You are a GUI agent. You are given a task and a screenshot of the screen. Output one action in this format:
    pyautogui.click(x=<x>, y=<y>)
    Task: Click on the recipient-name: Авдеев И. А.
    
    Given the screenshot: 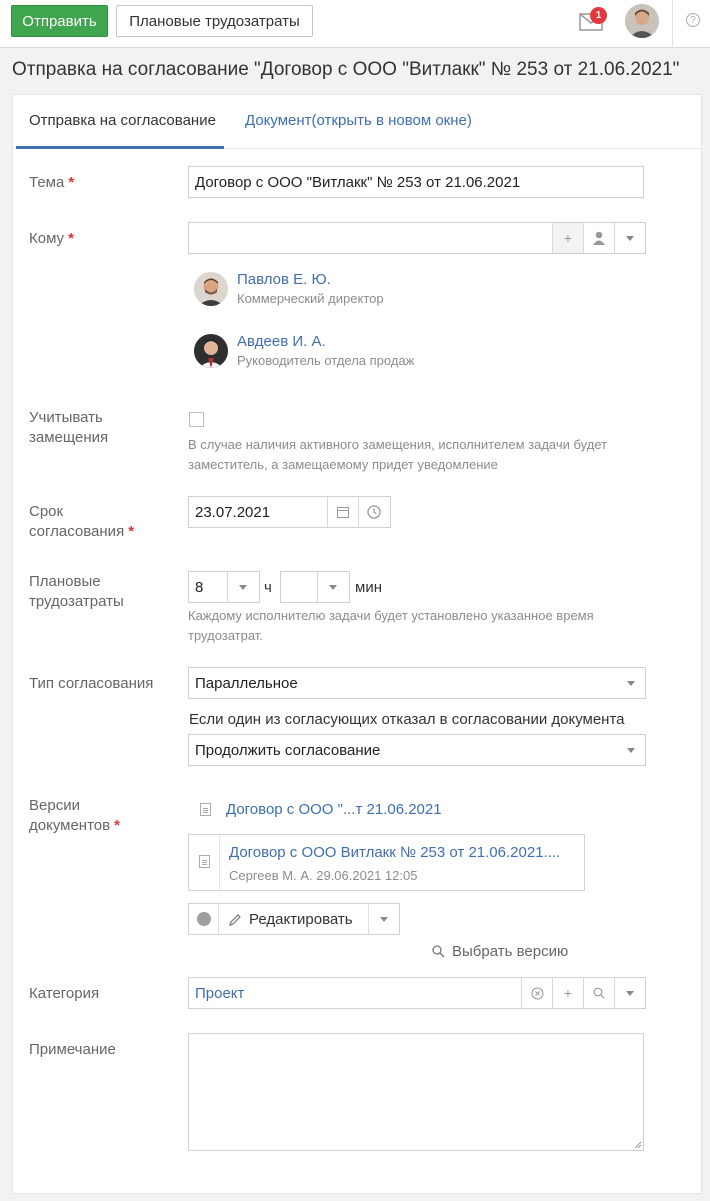 What is the action you would take?
    pyautogui.click(x=281, y=341)
    